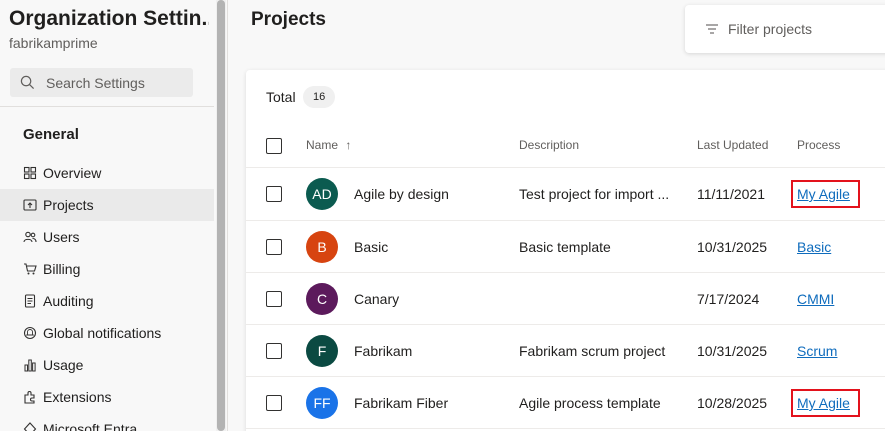  What do you see at coordinates (53, 43) in the screenshot?
I see `org-name: fabrikamprime` at bounding box center [53, 43].